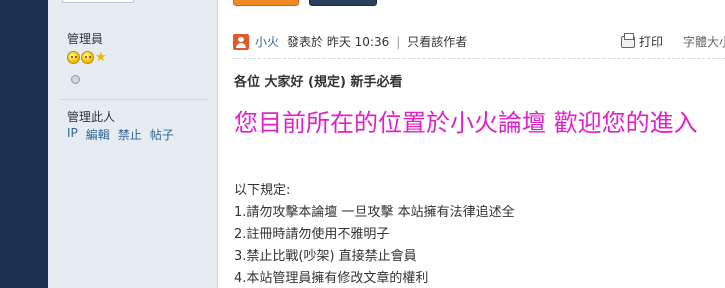  Describe the element at coordinates (24, 144) in the screenshot. I see `left-rail` at that location.